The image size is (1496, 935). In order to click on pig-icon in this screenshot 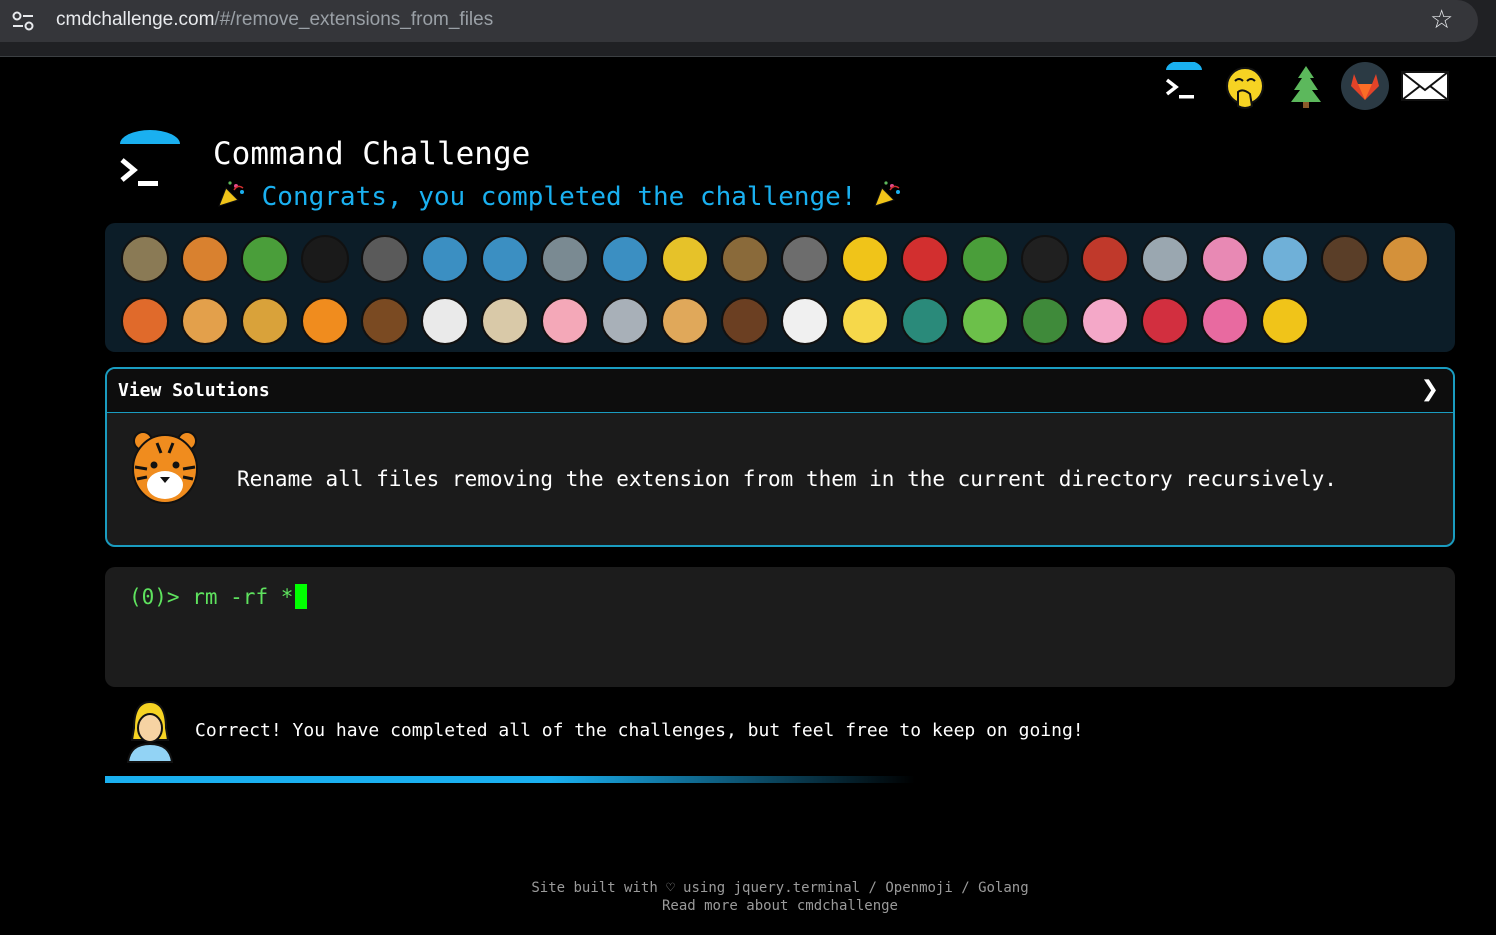, I will do `click(565, 321)`.